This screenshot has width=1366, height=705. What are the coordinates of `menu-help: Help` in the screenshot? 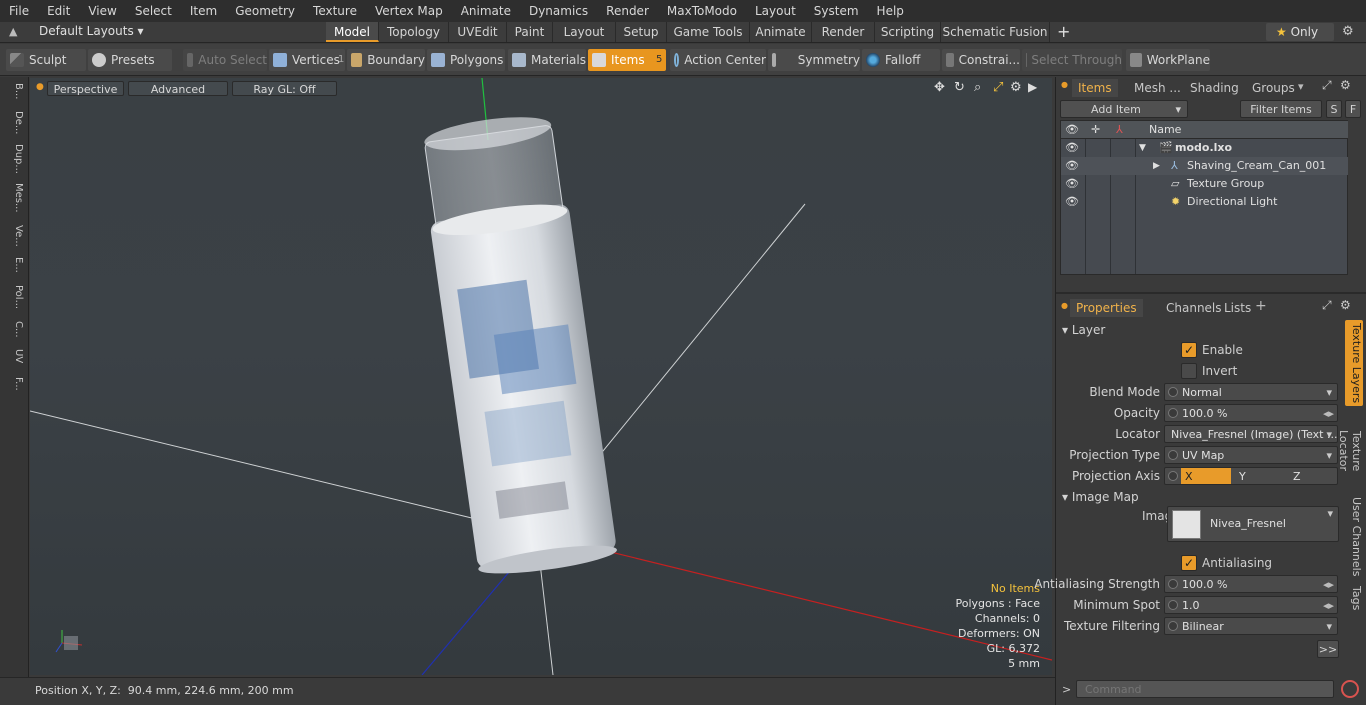 It's located at (890, 11).